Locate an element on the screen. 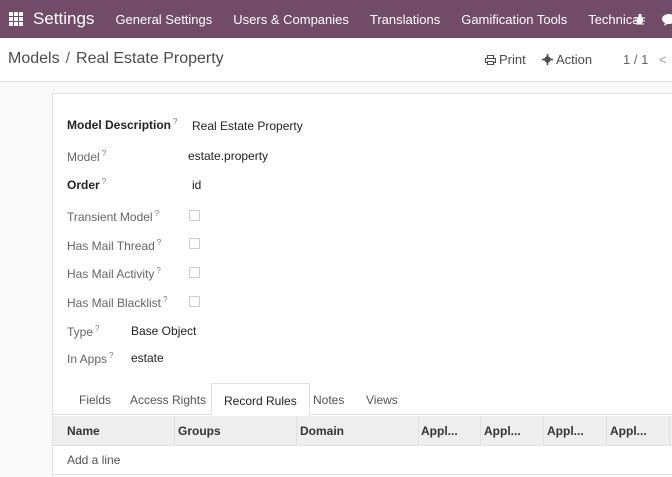 This screenshot has height=477, width=672. model-value: estate.property is located at coordinates (228, 156).